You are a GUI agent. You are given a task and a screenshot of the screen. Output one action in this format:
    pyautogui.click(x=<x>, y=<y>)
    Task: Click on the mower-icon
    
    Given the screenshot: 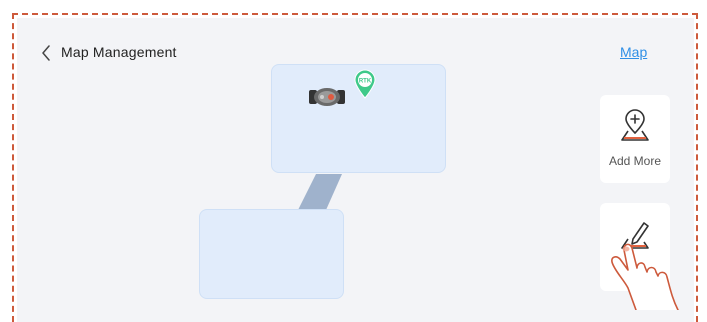 What is the action you would take?
    pyautogui.click(x=327, y=97)
    